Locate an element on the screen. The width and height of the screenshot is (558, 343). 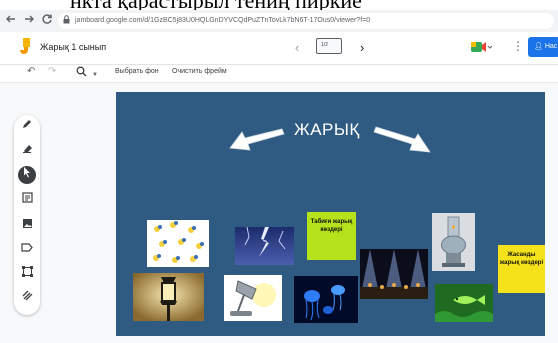
set-background-button: Выбрать фон is located at coordinates (137, 71).